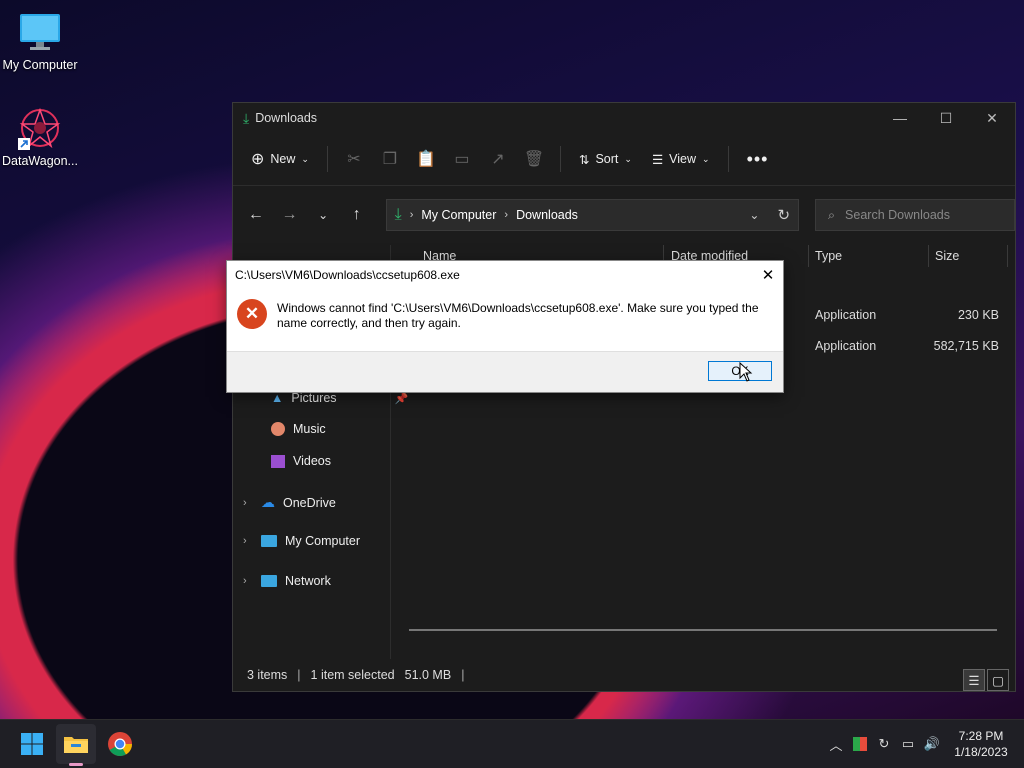 The image size is (1024, 768). What do you see at coordinates (505, 275) in the screenshot?
I see `dialog-title-bar: C:\Users\VM6\Downloads\ccsetup608.exe ✕` at bounding box center [505, 275].